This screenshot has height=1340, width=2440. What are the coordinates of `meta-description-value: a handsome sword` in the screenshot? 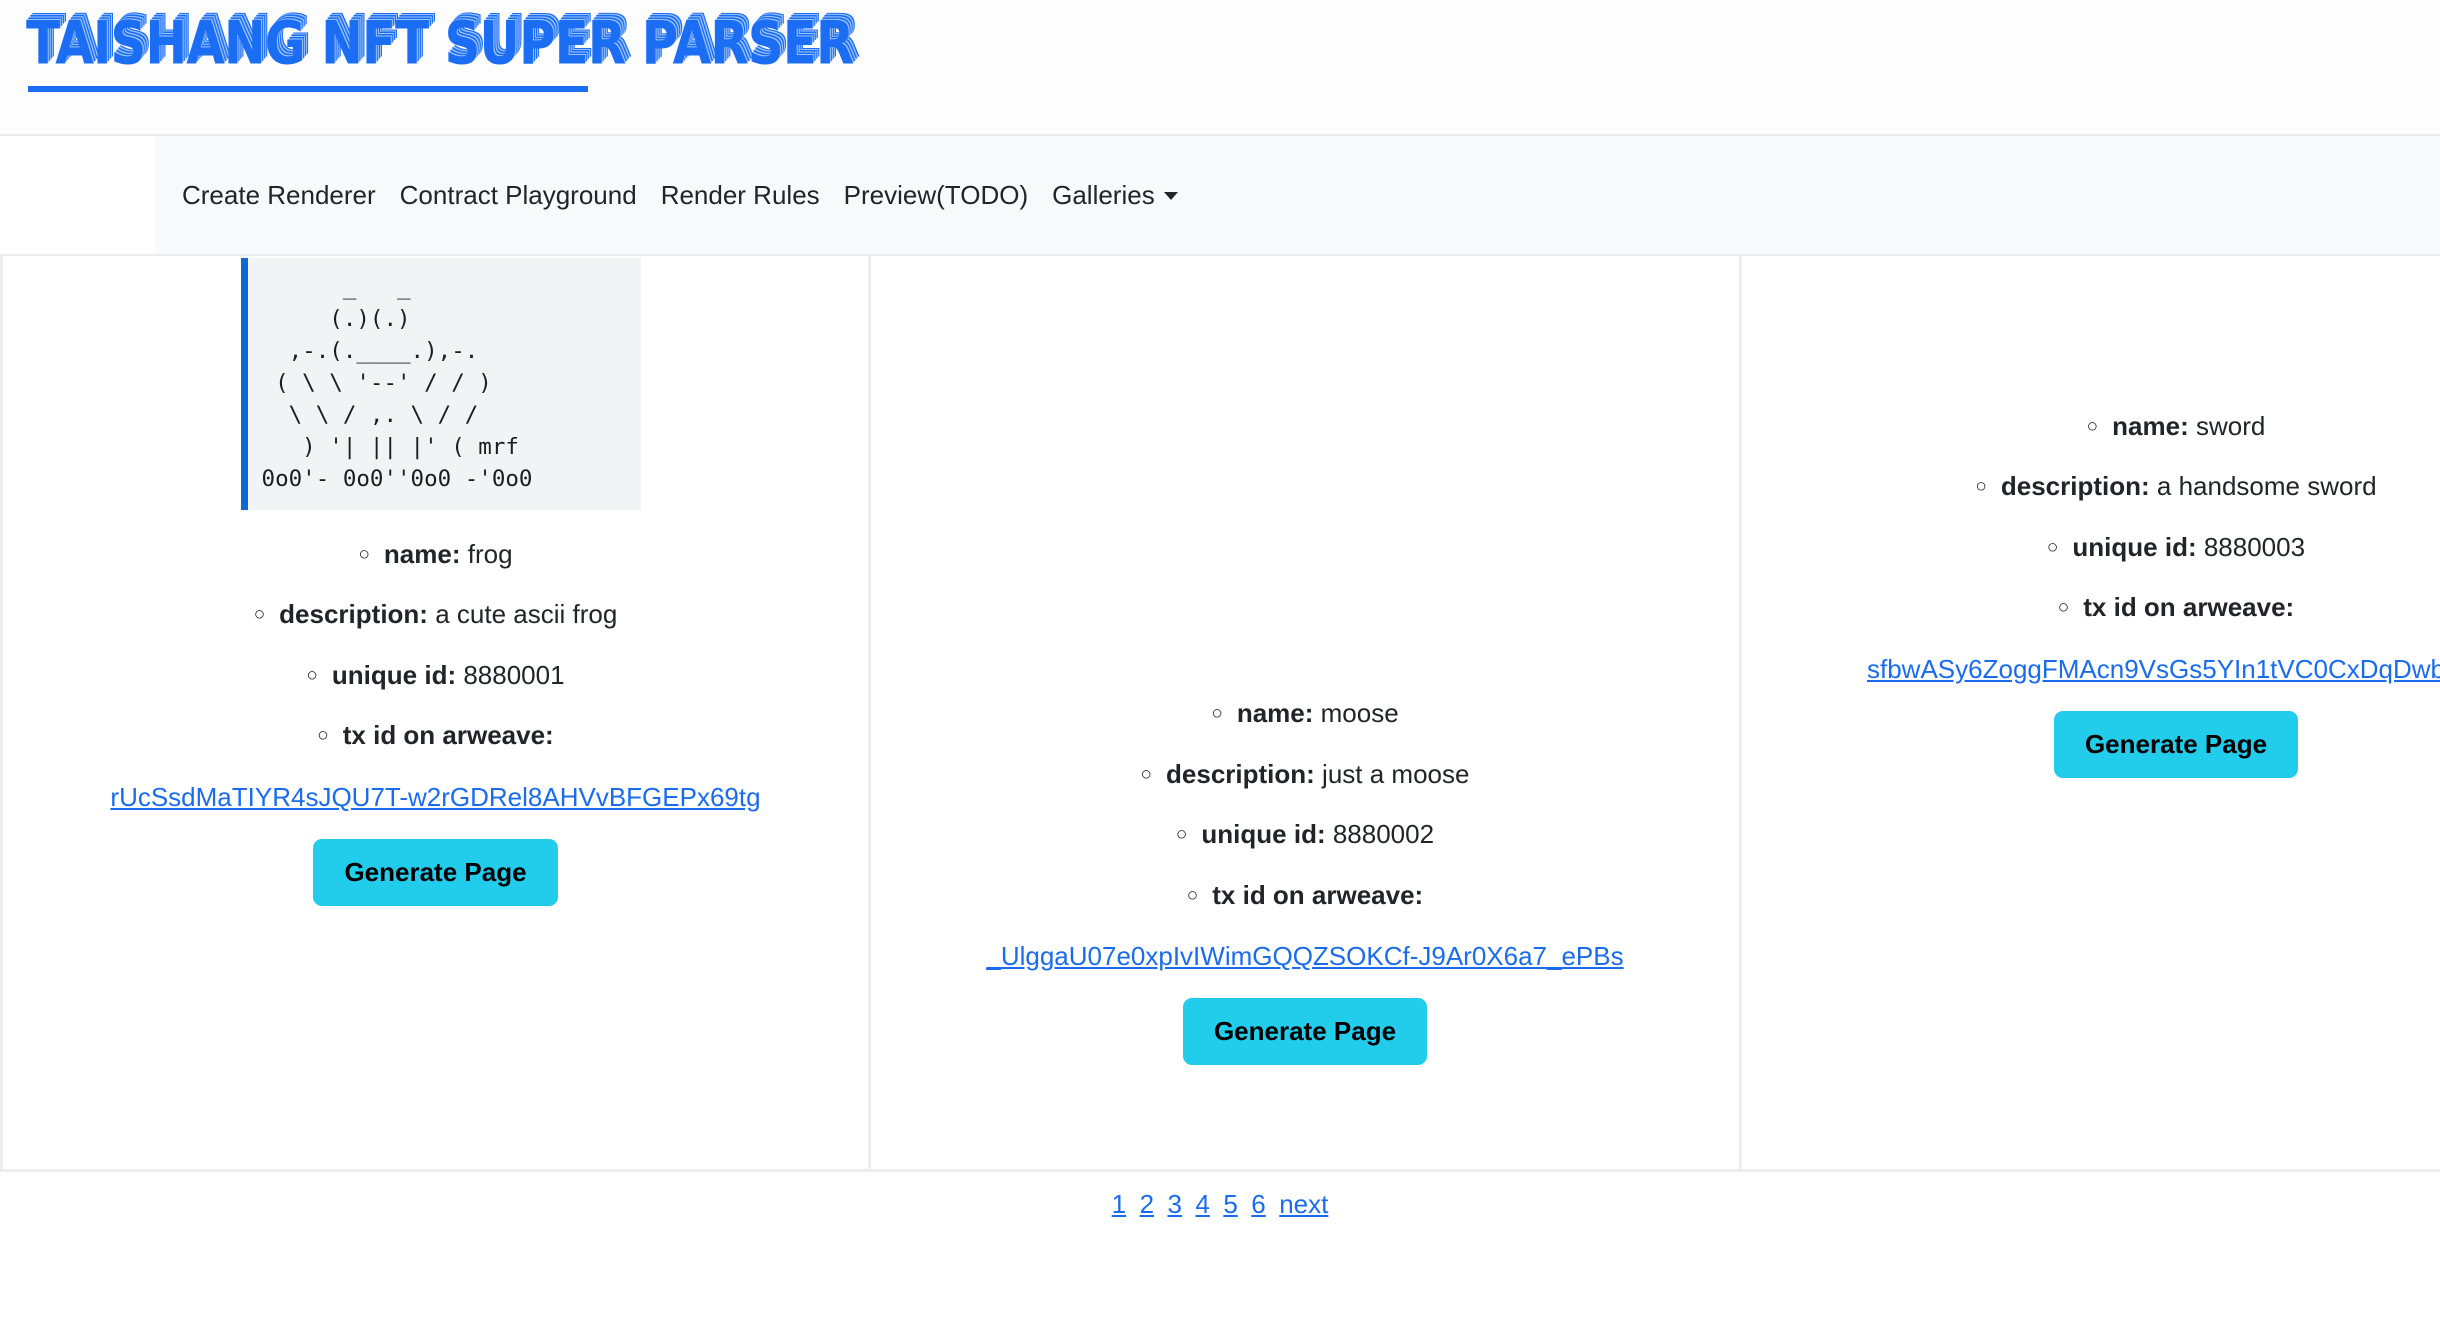 It's located at (2266, 486).